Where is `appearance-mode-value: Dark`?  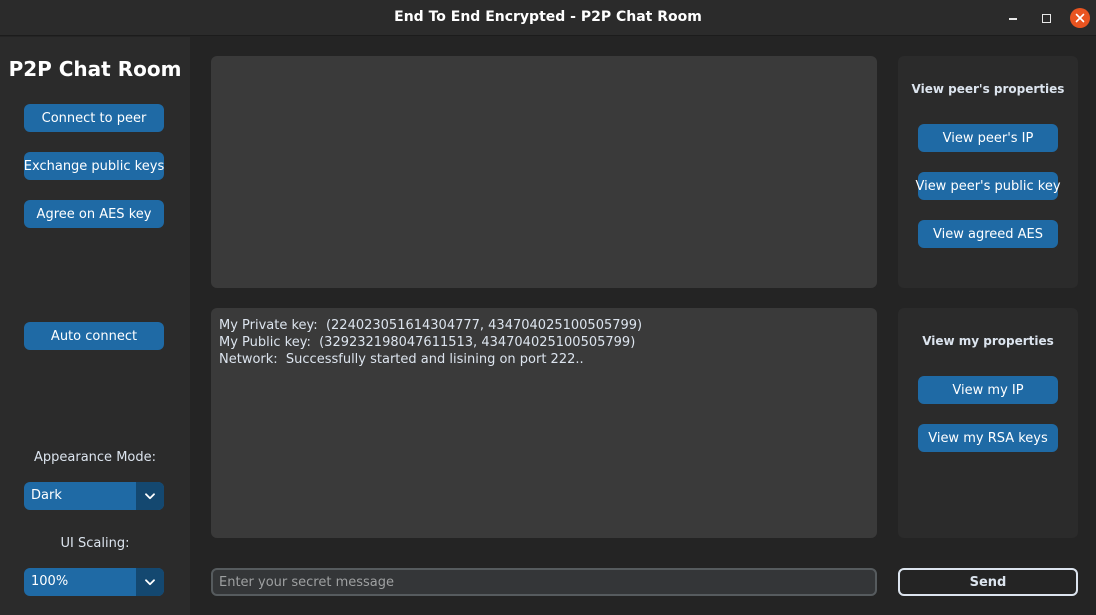 appearance-mode-value: Dark is located at coordinates (46, 495).